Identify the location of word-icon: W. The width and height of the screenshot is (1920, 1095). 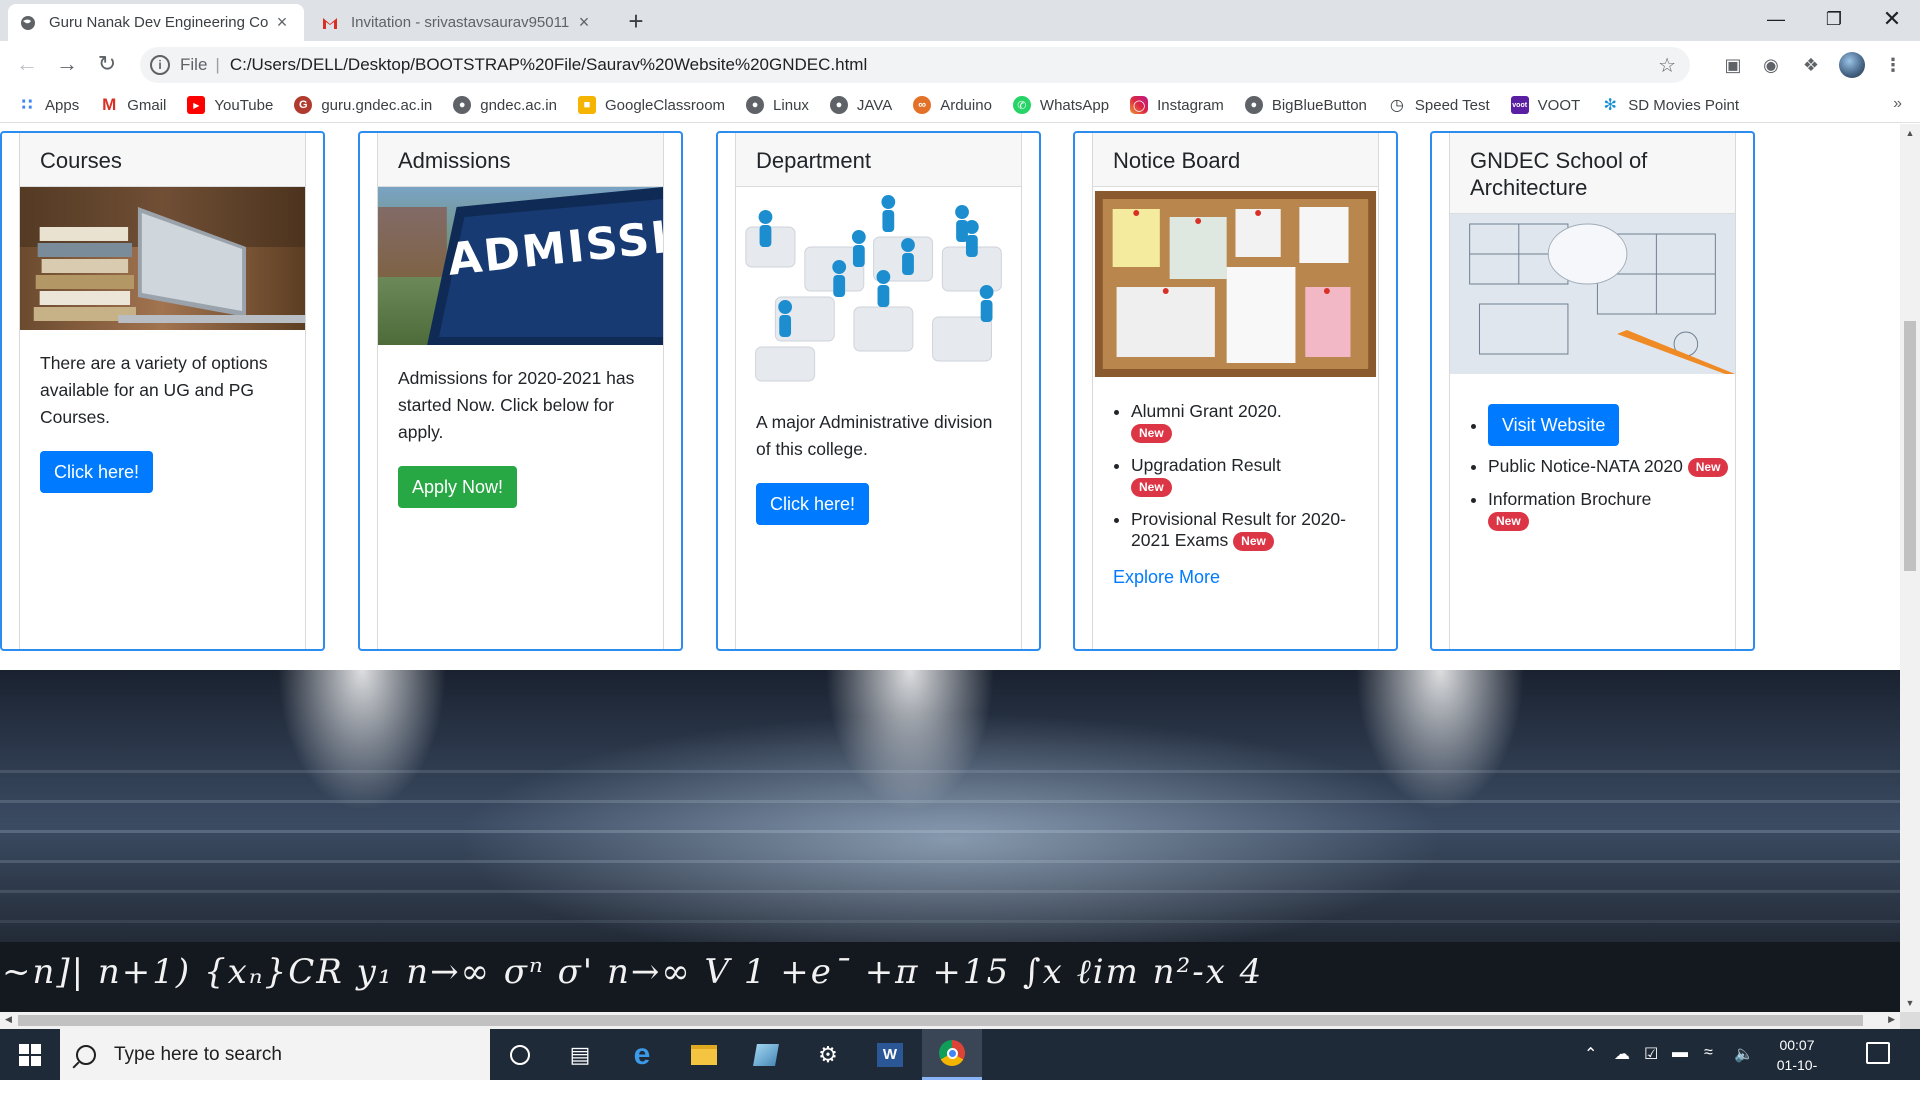
(890, 1054).